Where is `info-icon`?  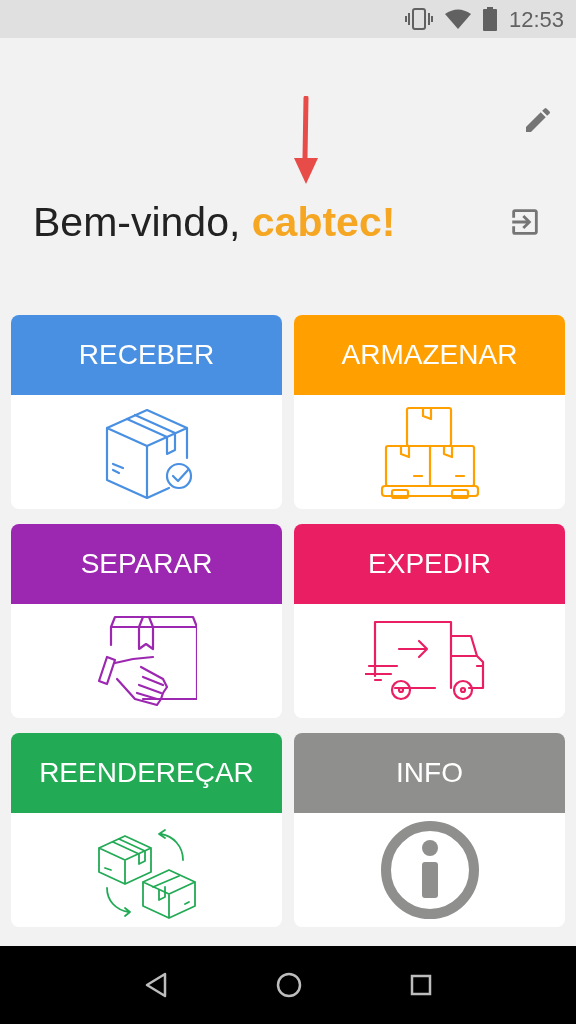
info-icon is located at coordinates (429, 870).